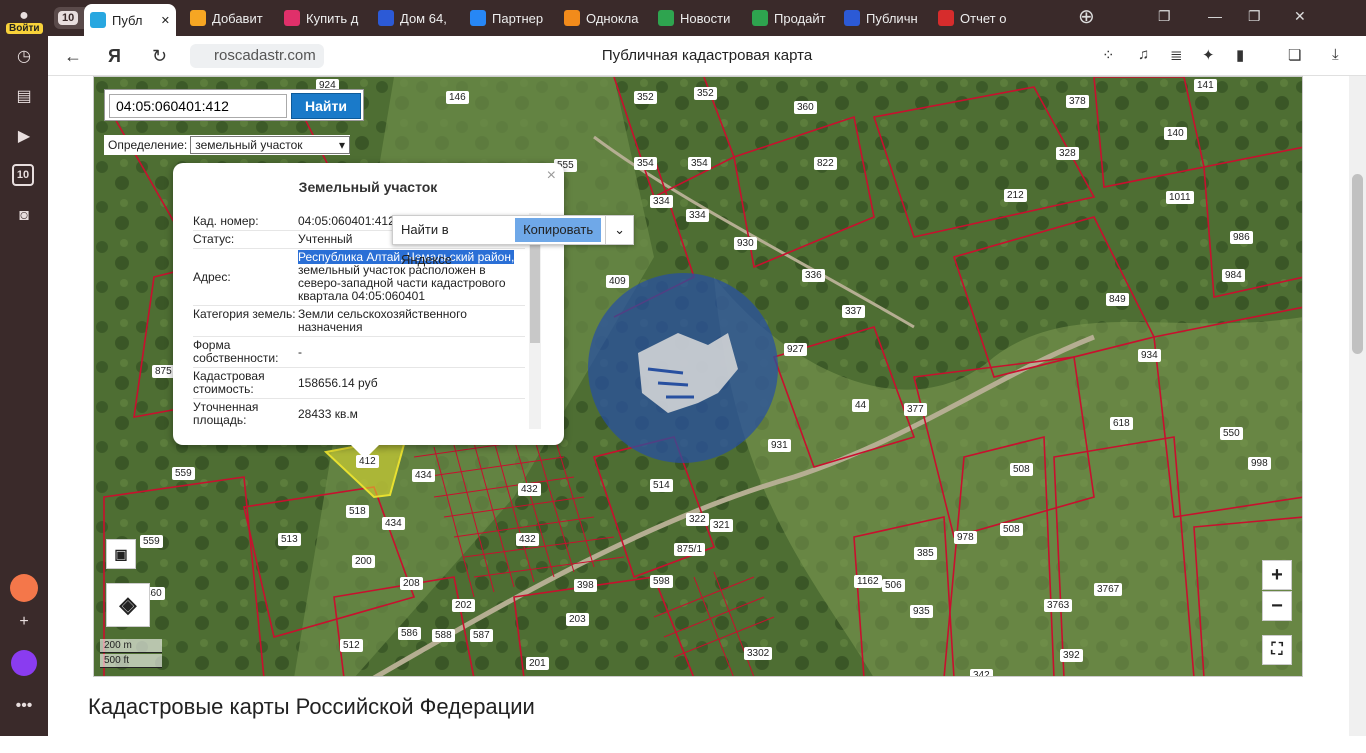  I want to click on legend-button: ▣, so click(121, 554).